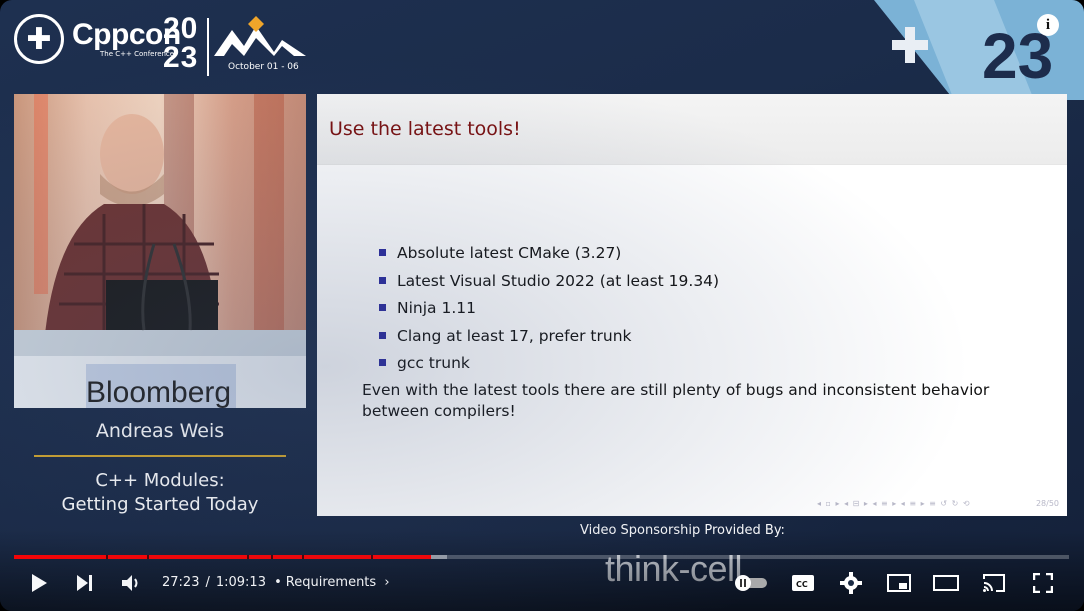 The width and height of the screenshot is (1084, 611). Describe the element at coordinates (158, 392) in the screenshot. I see `podium-sponsor: Bloomberg` at that location.